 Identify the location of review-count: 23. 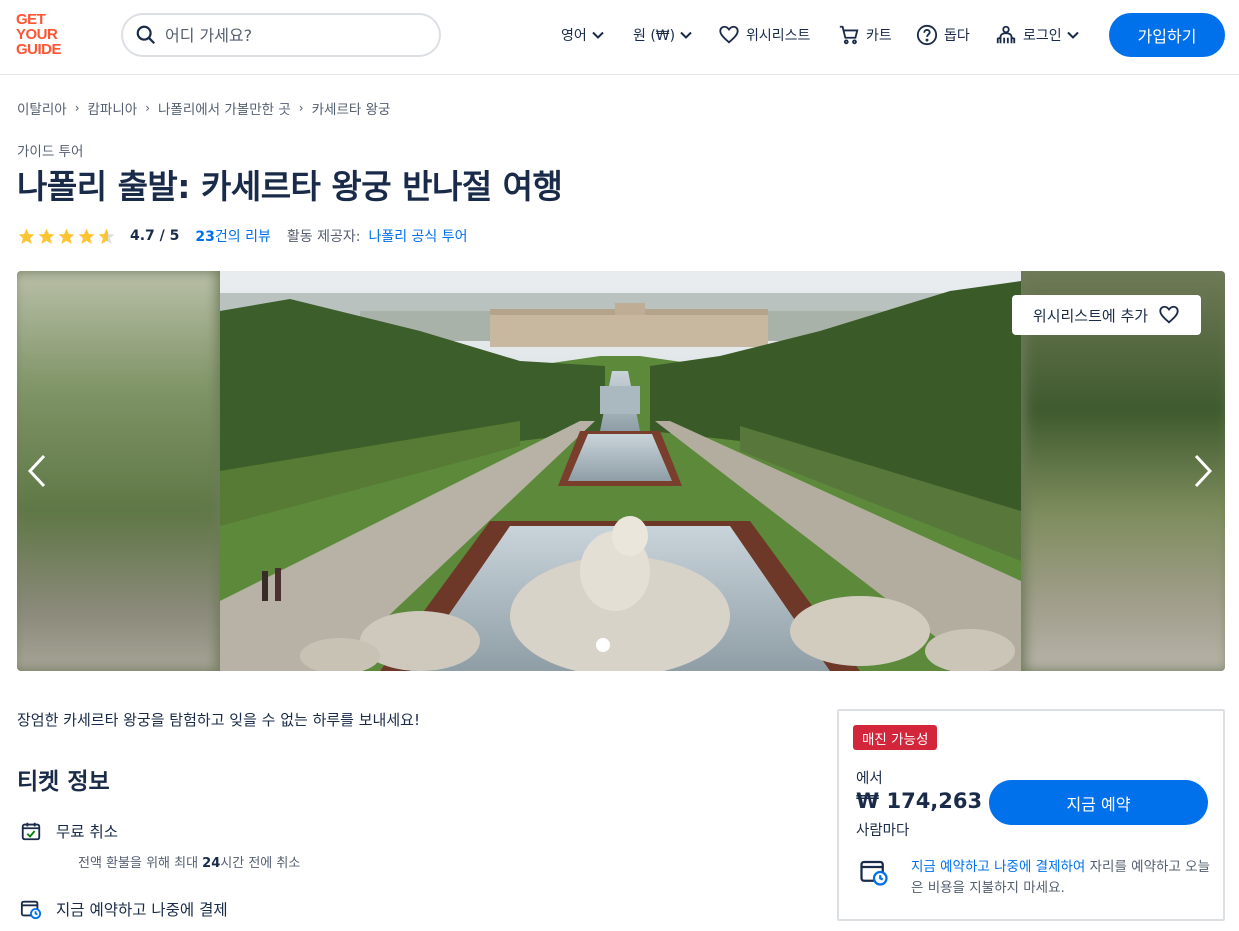
(205, 237).